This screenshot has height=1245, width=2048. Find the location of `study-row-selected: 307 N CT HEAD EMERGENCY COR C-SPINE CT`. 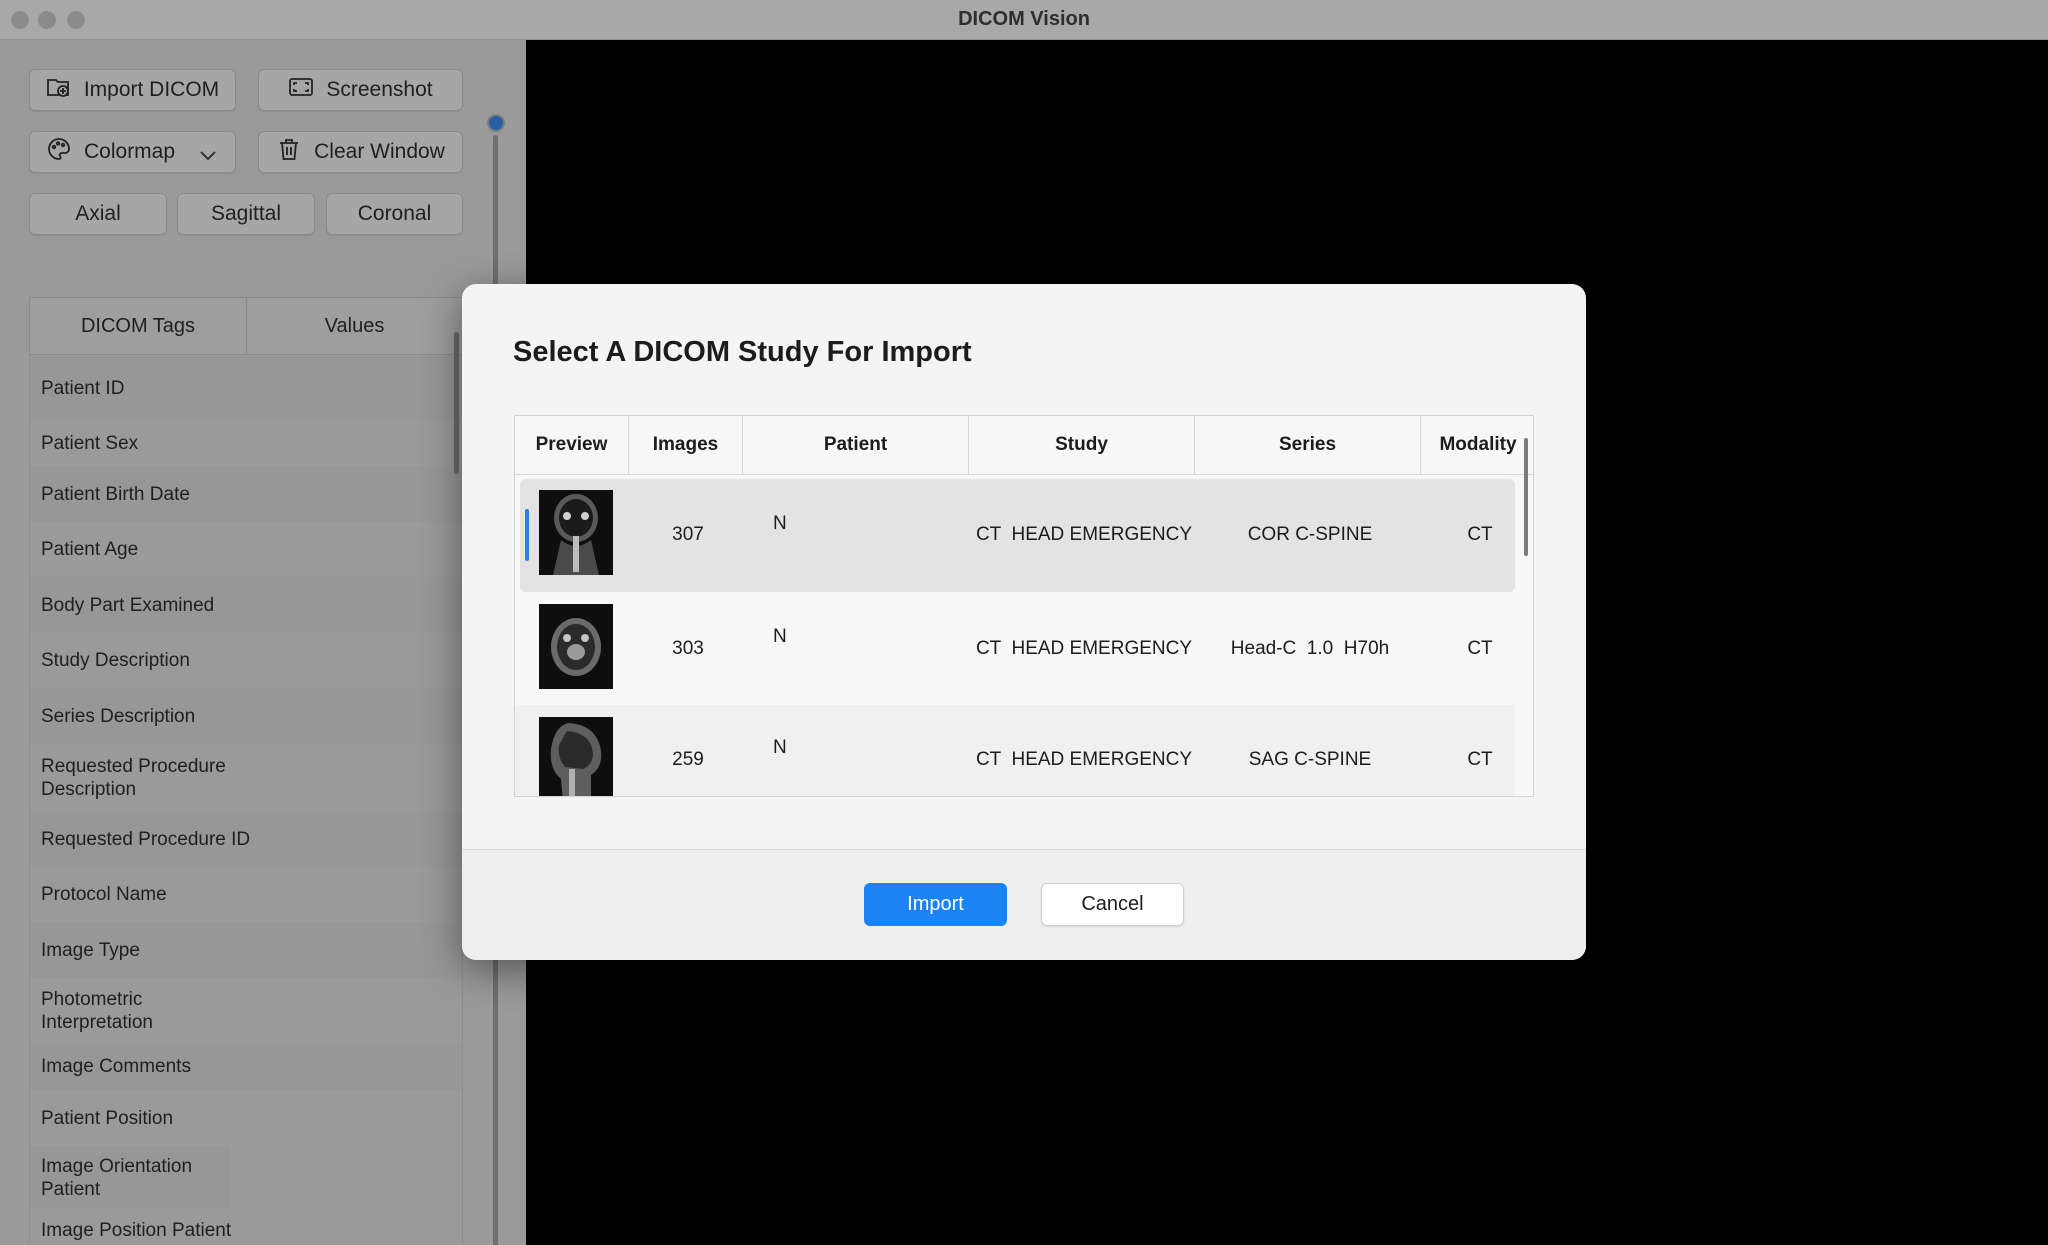

study-row-selected: 307 N CT HEAD EMERGENCY COR C-SPINE CT is located at coordinates (1017, 535).